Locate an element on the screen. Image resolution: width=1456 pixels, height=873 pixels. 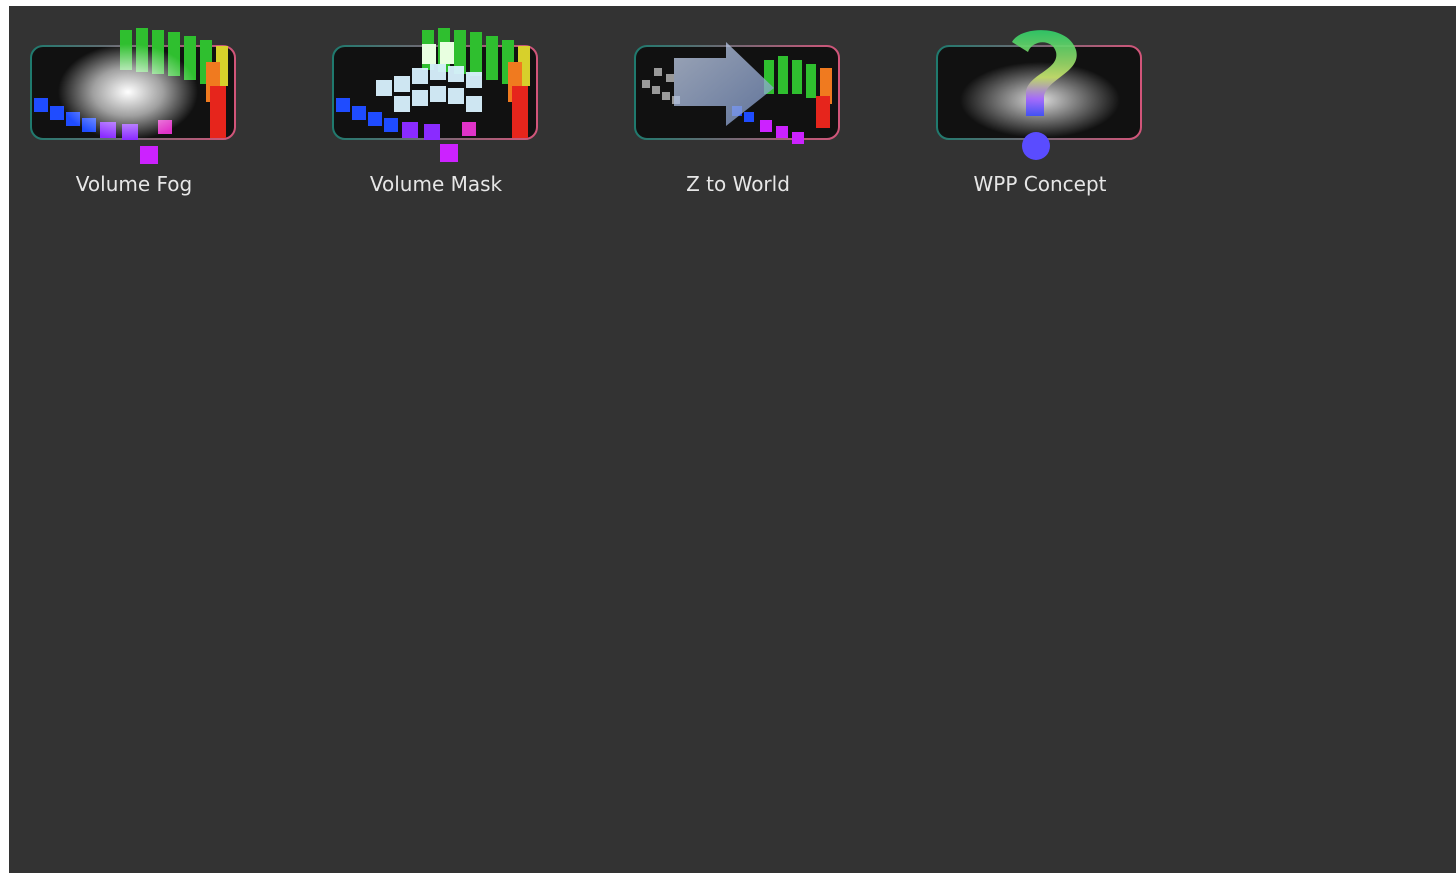
tile-volume-mask: Volume Mask is located at coordinates (436, 111).